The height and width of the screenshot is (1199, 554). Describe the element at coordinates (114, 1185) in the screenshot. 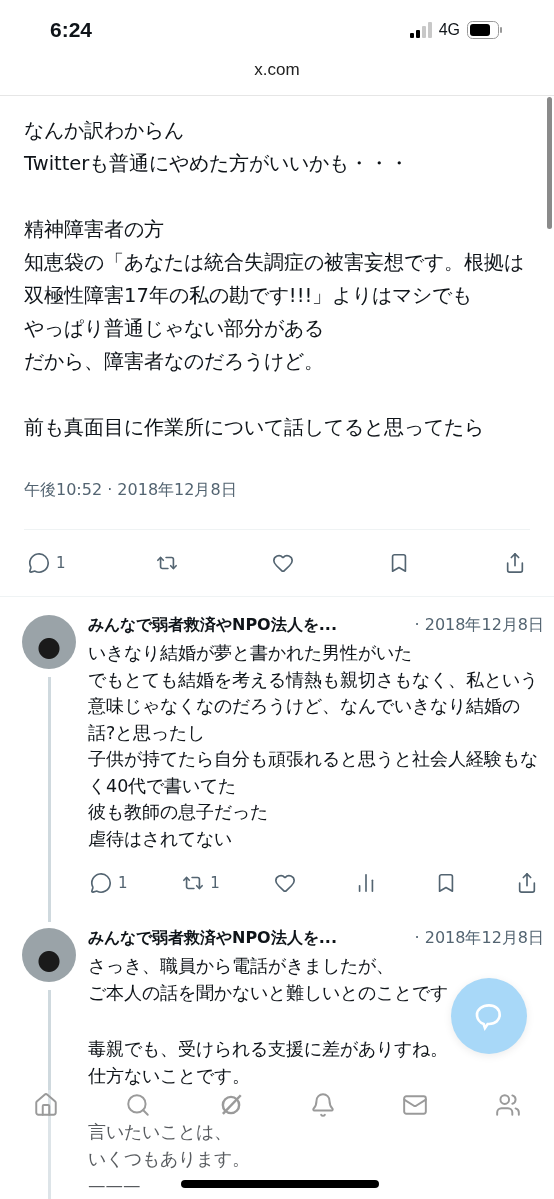

I see `post-text-line: ———` at that location.